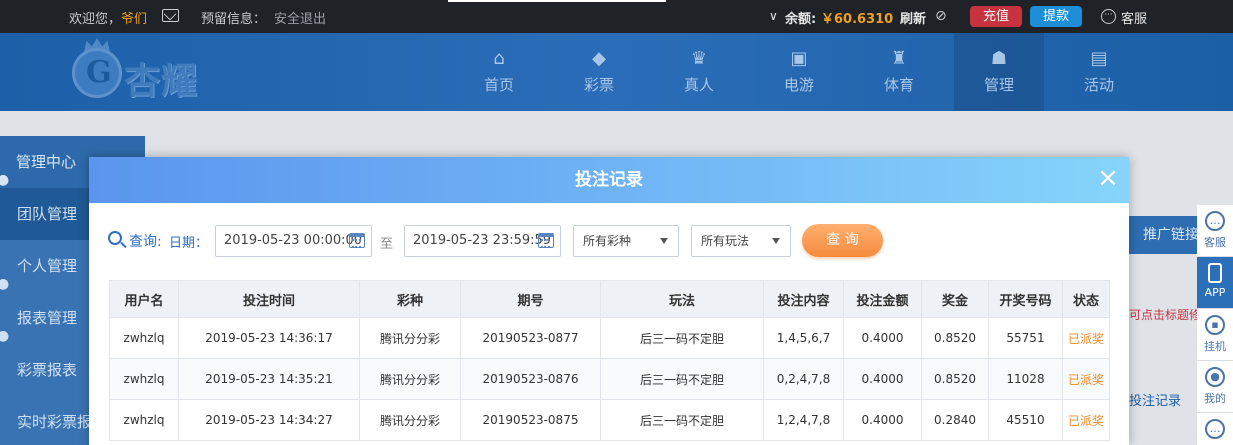  Describe the element at coordinates (842, 240) in the screenshot. I see `query-button: 查 询` at that location.